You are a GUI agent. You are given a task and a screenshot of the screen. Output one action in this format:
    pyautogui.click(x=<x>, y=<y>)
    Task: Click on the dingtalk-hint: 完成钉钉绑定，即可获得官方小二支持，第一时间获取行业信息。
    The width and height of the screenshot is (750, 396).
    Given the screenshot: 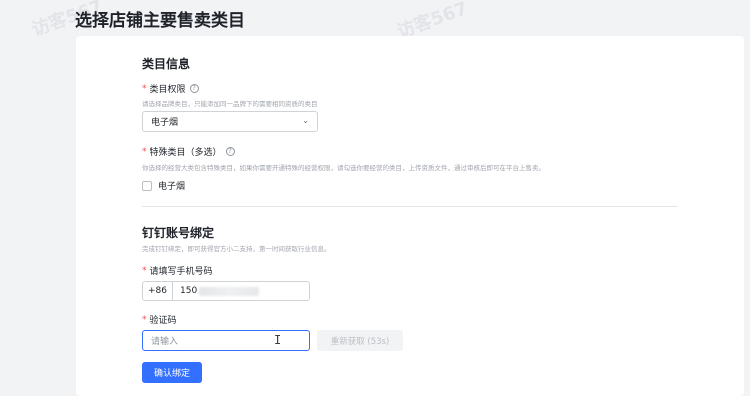 What is the action you would take?
    pyautogui.click(x=236, y=249)
    